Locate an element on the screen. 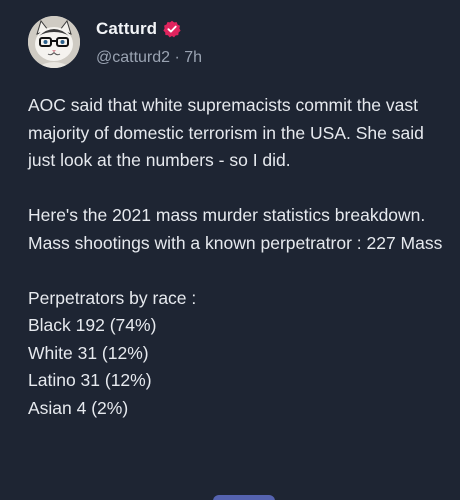  author-meta: Catturd @catturd2 · 7h is located at coordinates (149, 42).